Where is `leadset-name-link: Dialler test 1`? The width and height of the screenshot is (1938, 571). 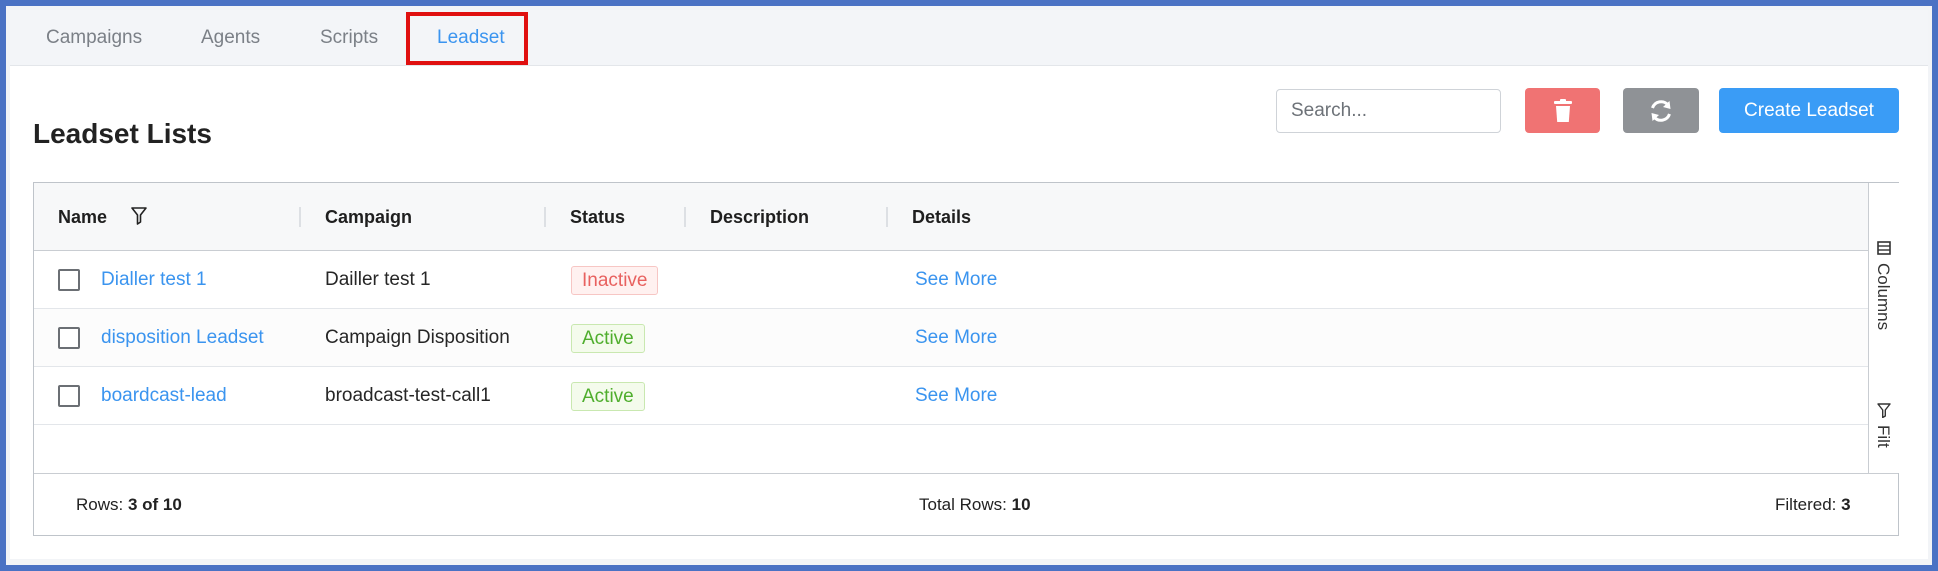 leadset-name-link: Dialler test 1 is located at coordinates (154, 280).